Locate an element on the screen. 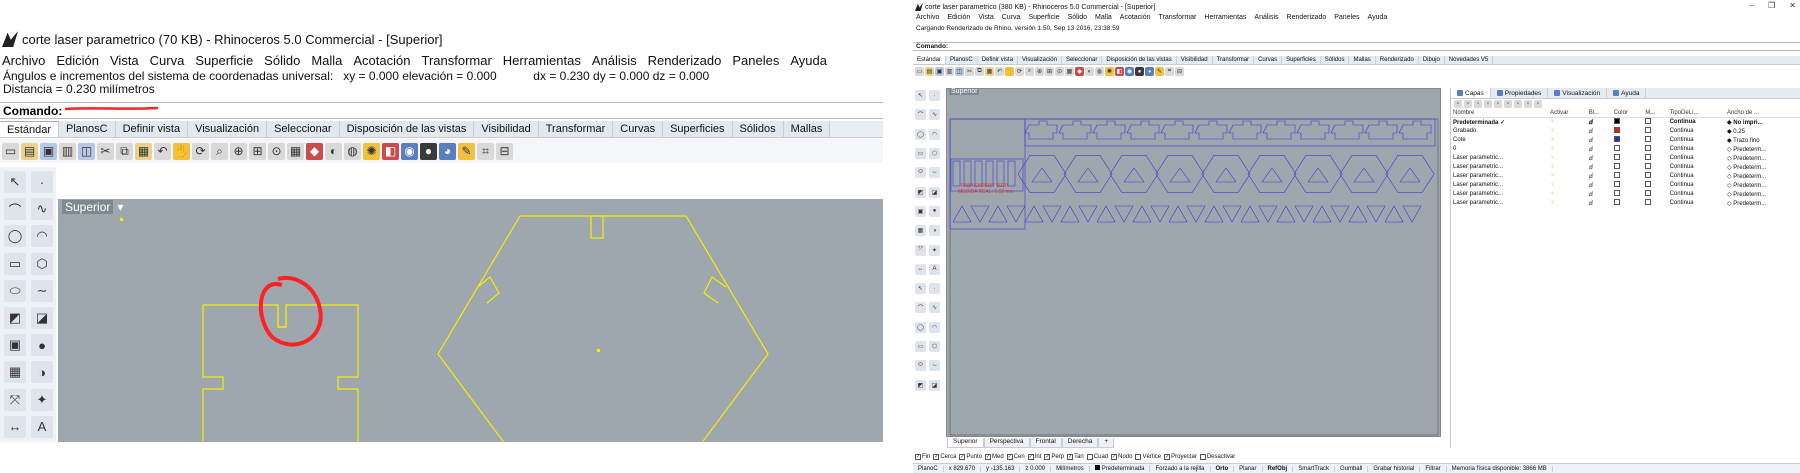 This screenshot has height=473, width=1800. tab-11: Mallas is located at coordinates (807, 129).